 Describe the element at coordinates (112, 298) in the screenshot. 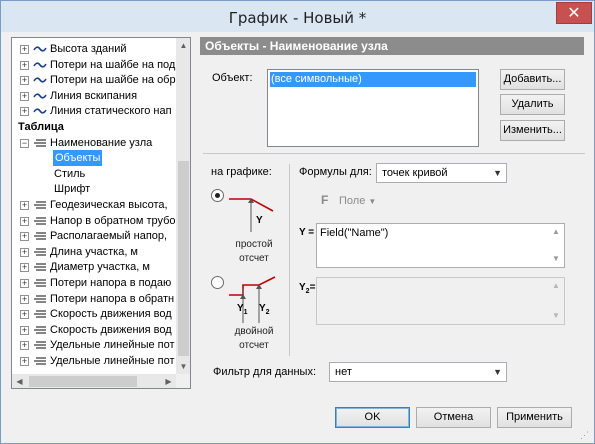

I see `tree-item-label: Потери напора в обратн` at that location.